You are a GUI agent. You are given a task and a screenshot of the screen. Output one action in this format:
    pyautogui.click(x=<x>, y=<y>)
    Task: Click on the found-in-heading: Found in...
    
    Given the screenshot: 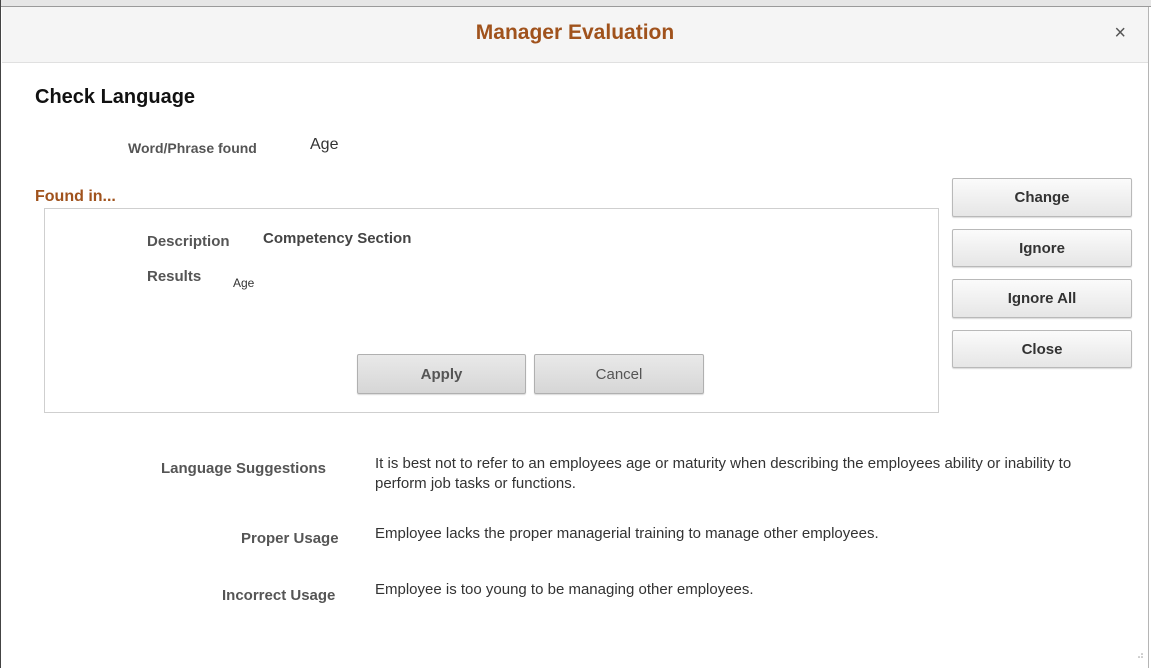 What is the action you would take?
    pyautogui.click(x=75, y=196)
    